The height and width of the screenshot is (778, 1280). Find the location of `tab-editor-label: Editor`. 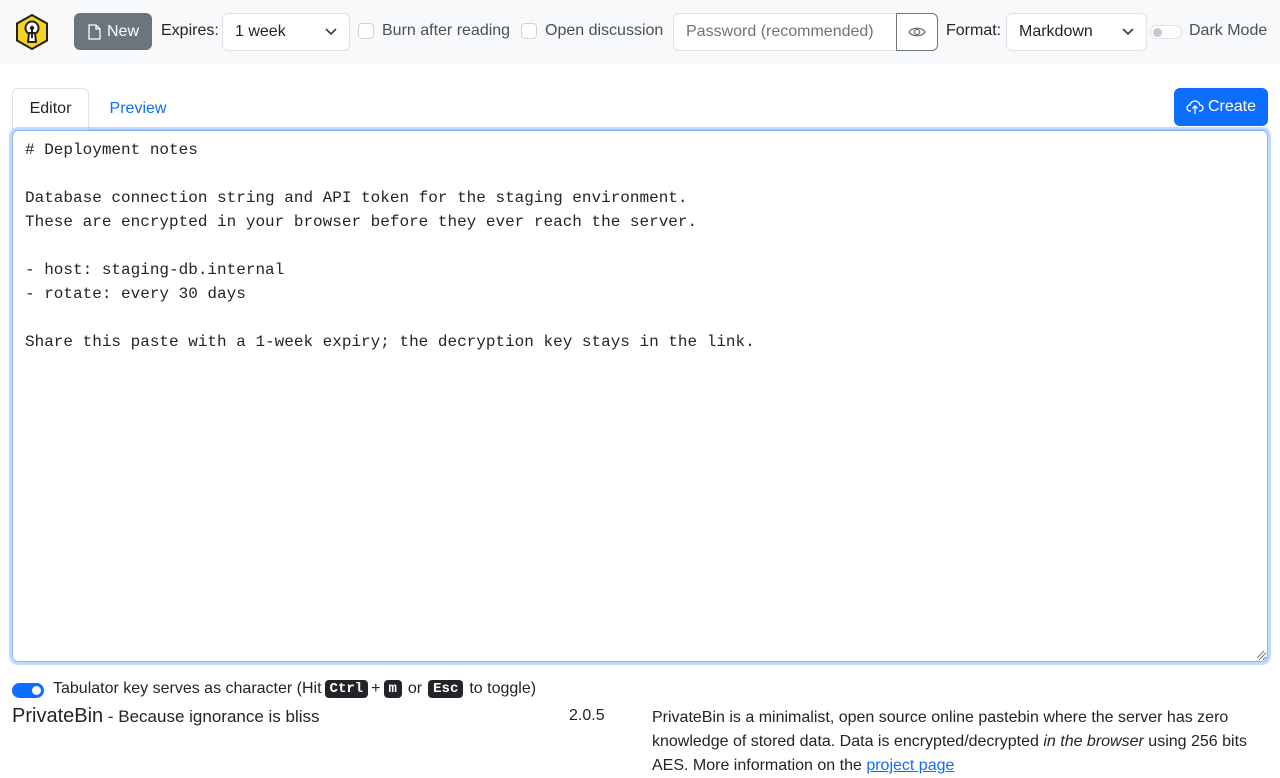

tab-editor-label: Editor is located at coordinates (50, 108).